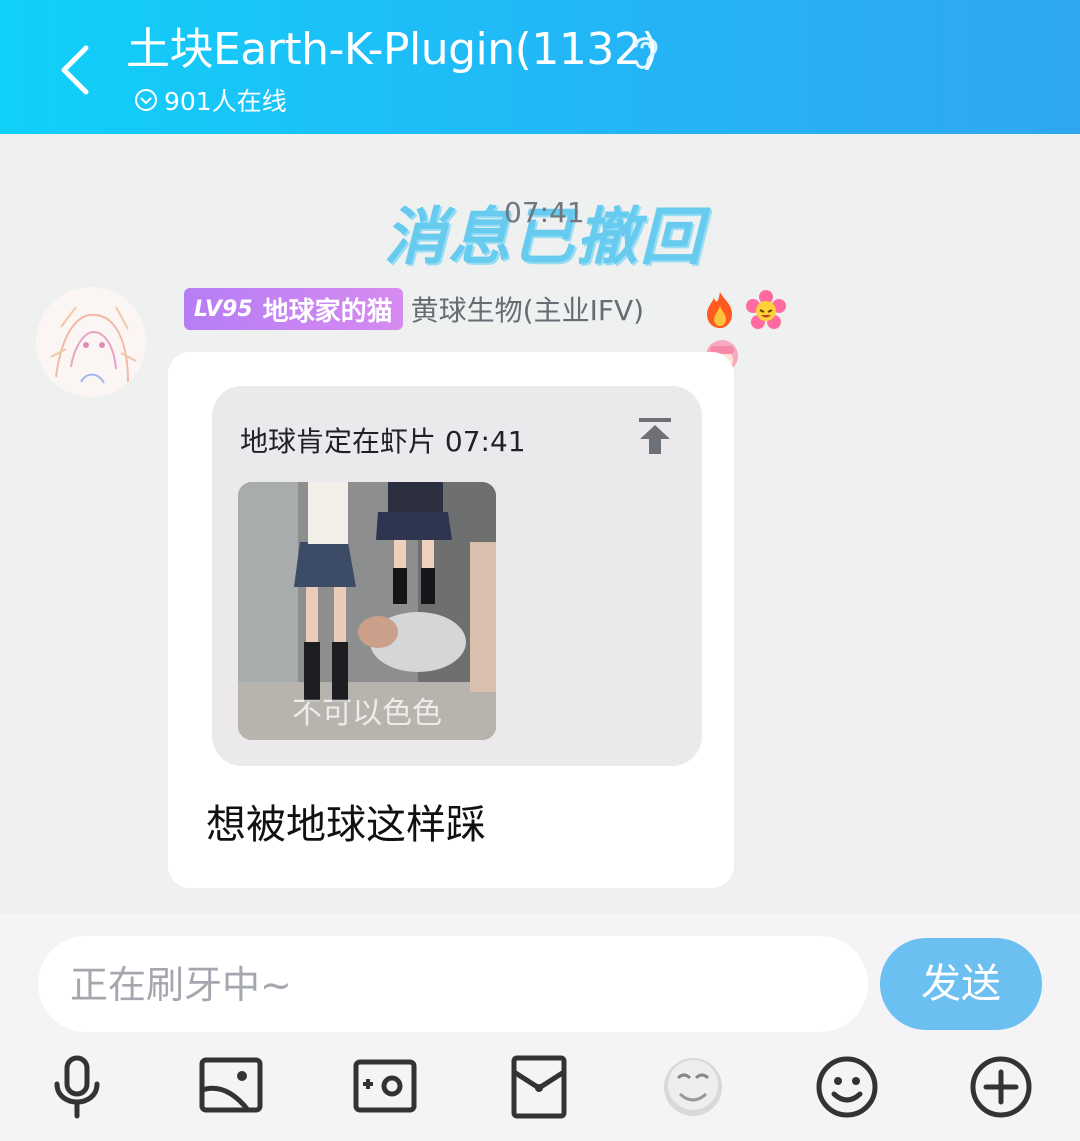  What do you see at coordinates (1001, 1087) in the screenshot?
I see `plus-icon` at bounding box center [1001, 1087].